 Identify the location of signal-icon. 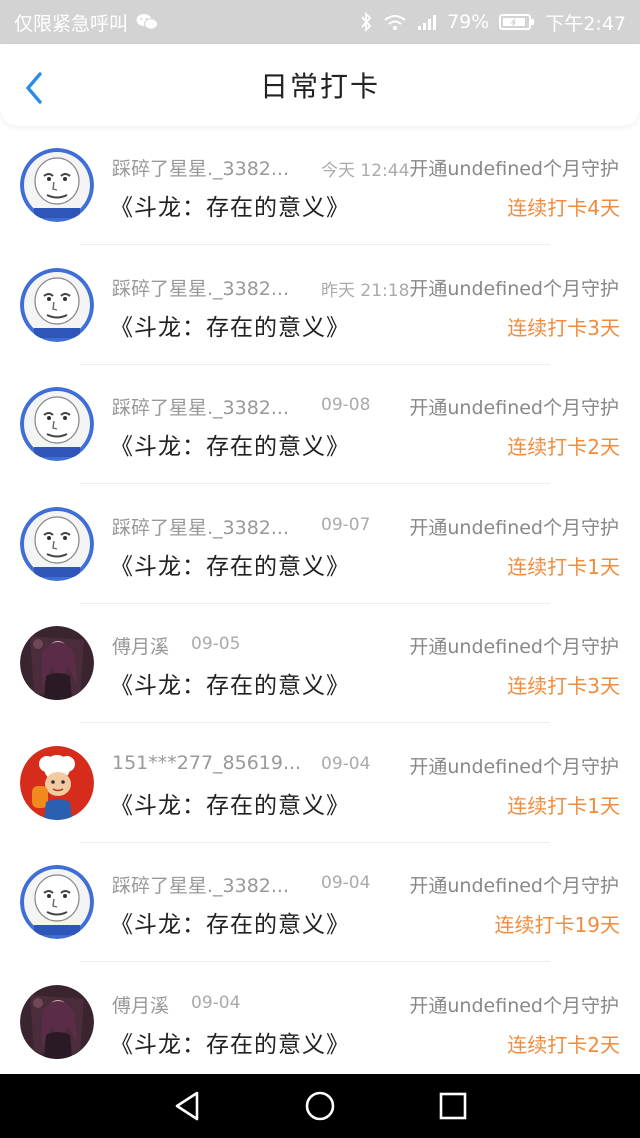
(427, 22).